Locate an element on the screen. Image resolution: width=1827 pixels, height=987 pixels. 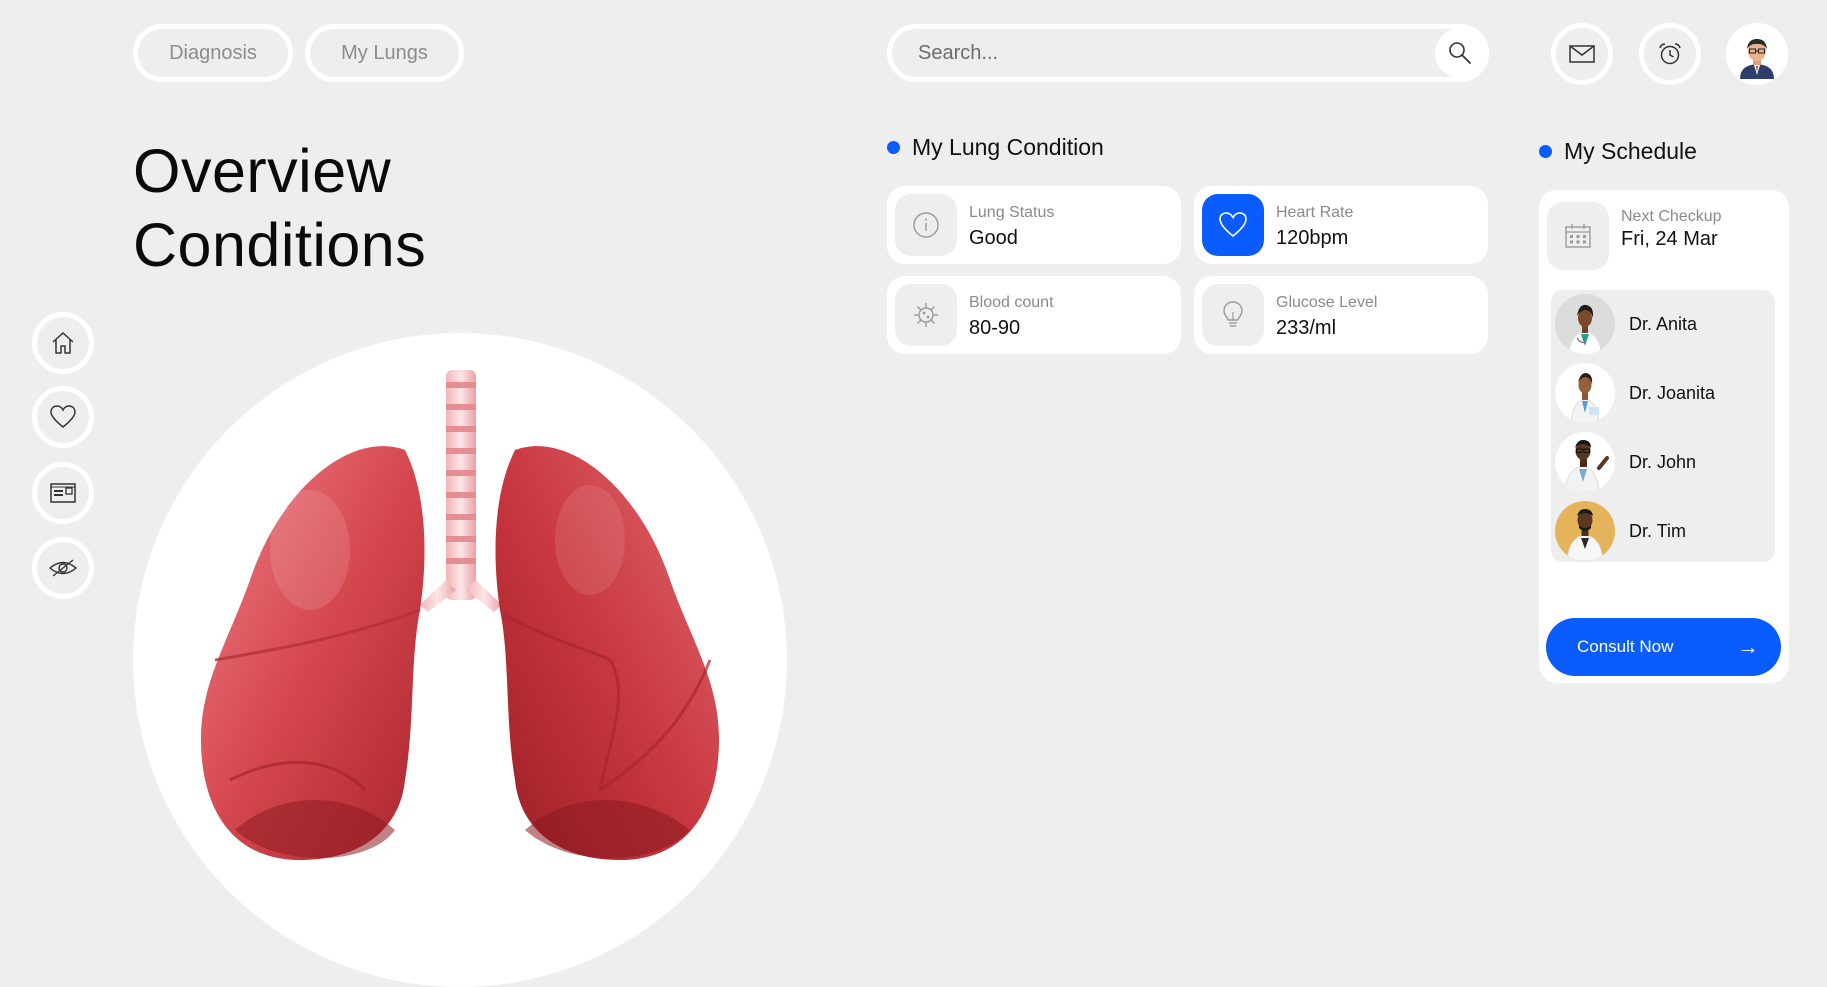
lungs-illustration is located at coordinates (460, 615).